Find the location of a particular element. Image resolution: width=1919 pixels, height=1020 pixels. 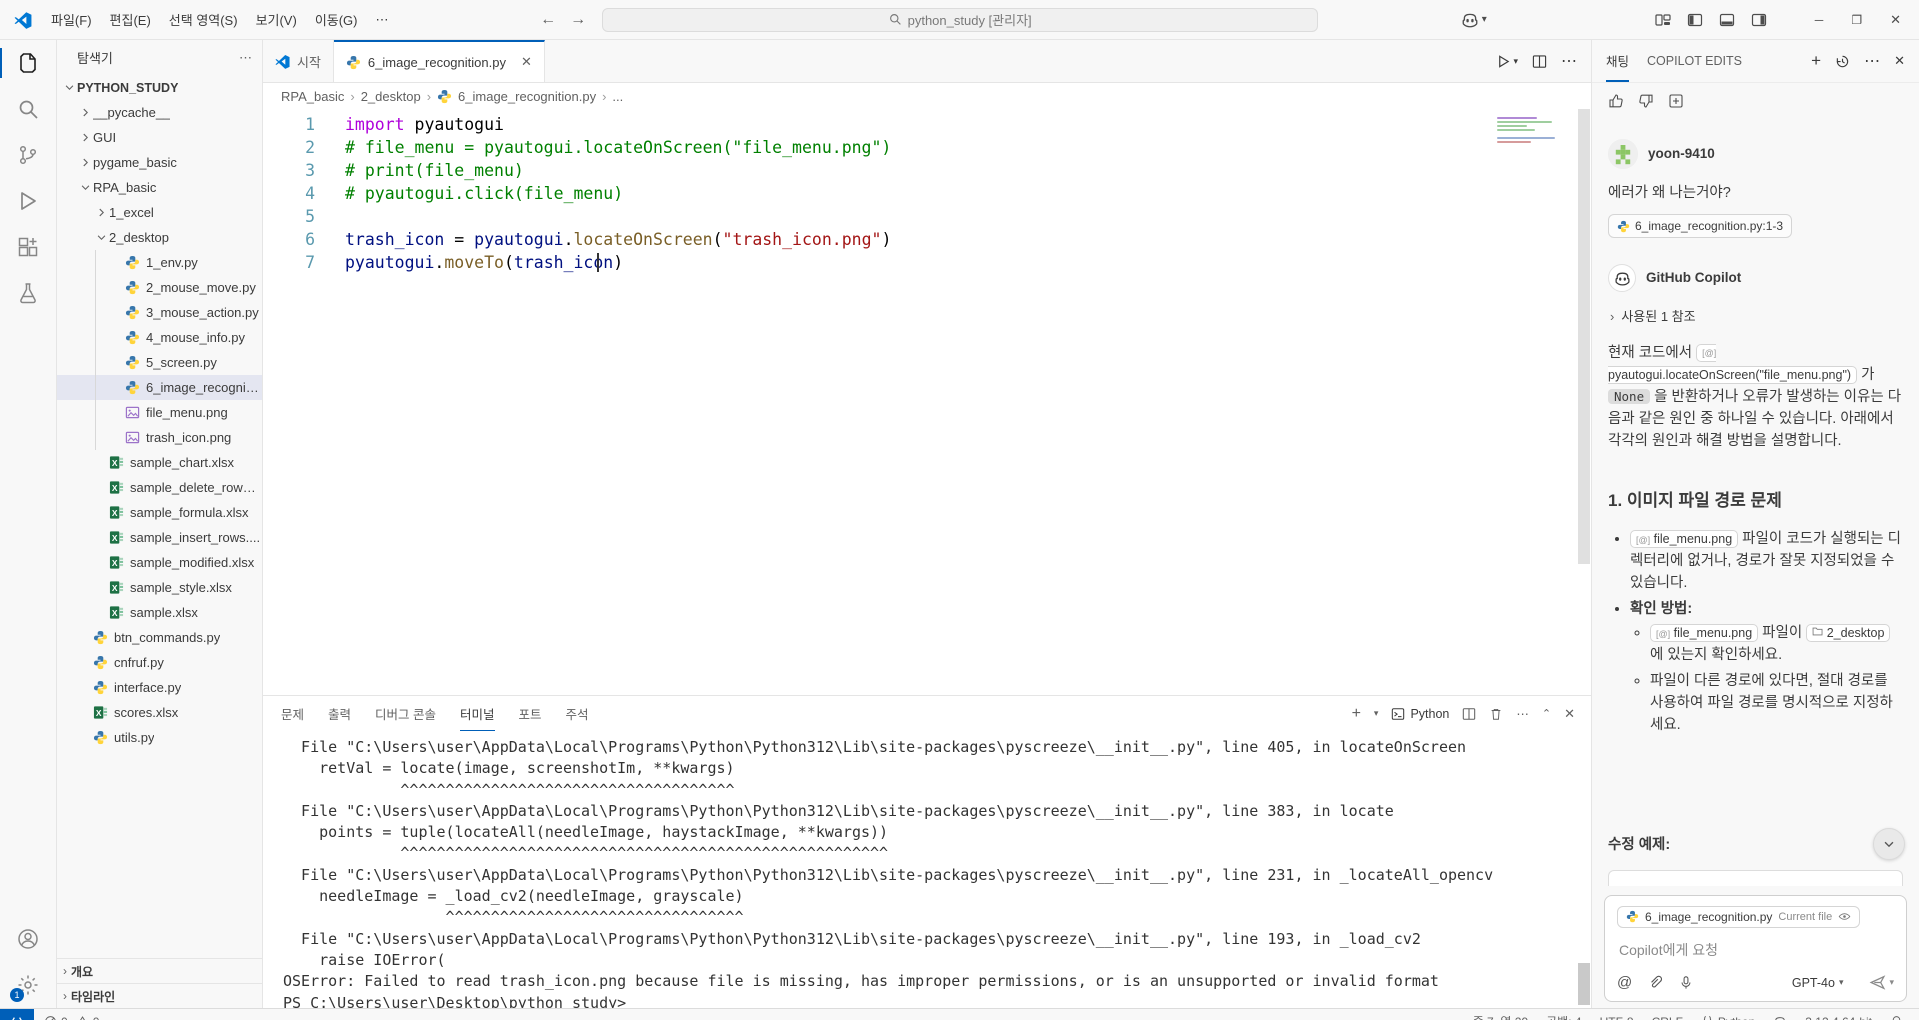

editor-scrollbar is located at coordinates (1584, 402).